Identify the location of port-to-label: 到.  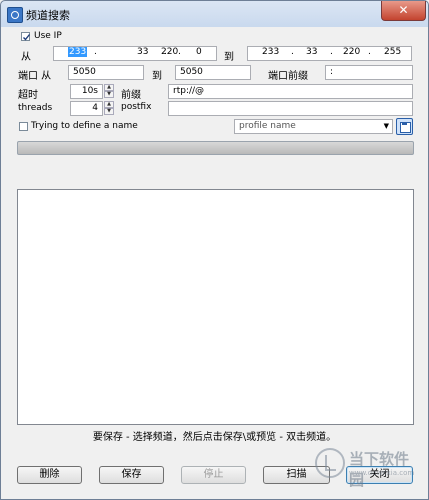
(157, 76).